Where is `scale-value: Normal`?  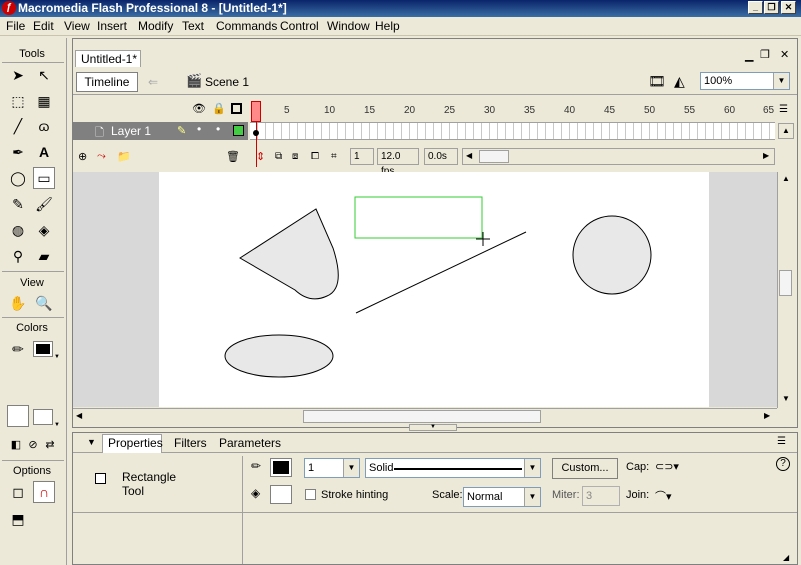
scale-value: Normal is located at coordinates (485, 497).